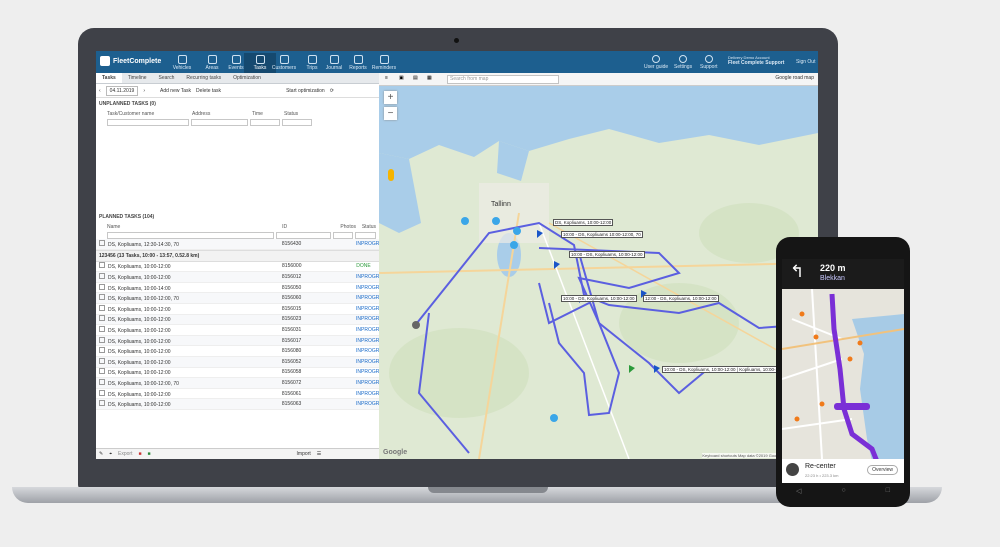 The image size is (1000, 547). What do you see at coordinates (139, 454) in the screenshot?
I see `pdf-icon: ■` at bounding box center [139, 454].